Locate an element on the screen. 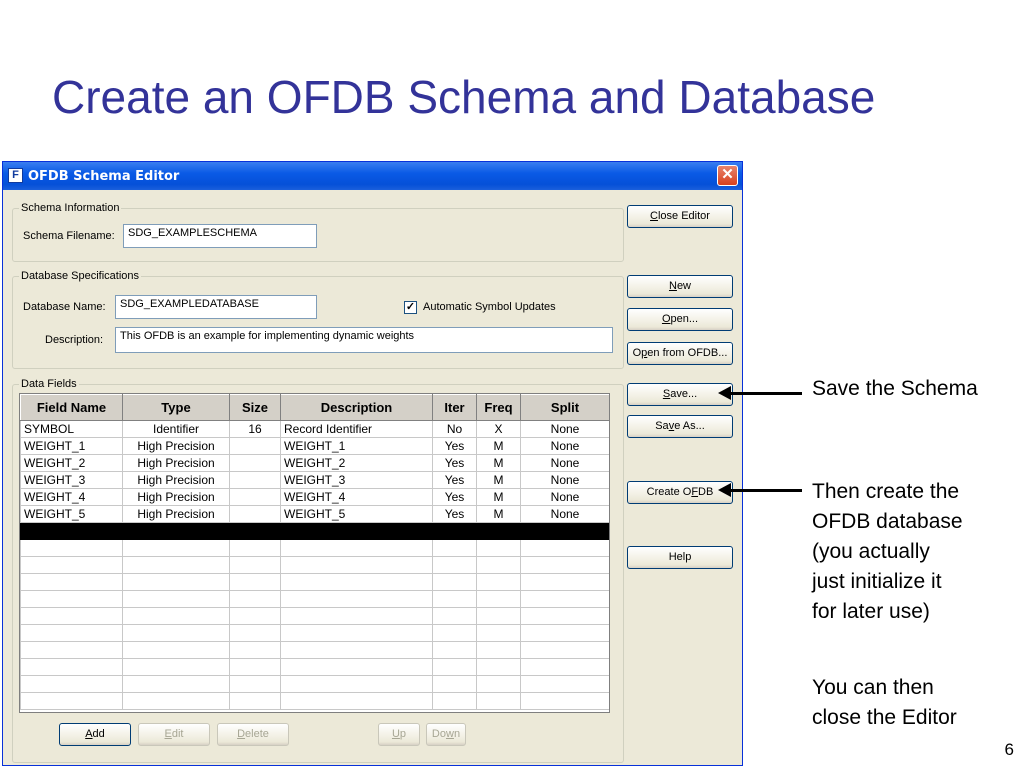 The image size is (1024, 768). delete-button: Delete is located at coordinates (253, 734).